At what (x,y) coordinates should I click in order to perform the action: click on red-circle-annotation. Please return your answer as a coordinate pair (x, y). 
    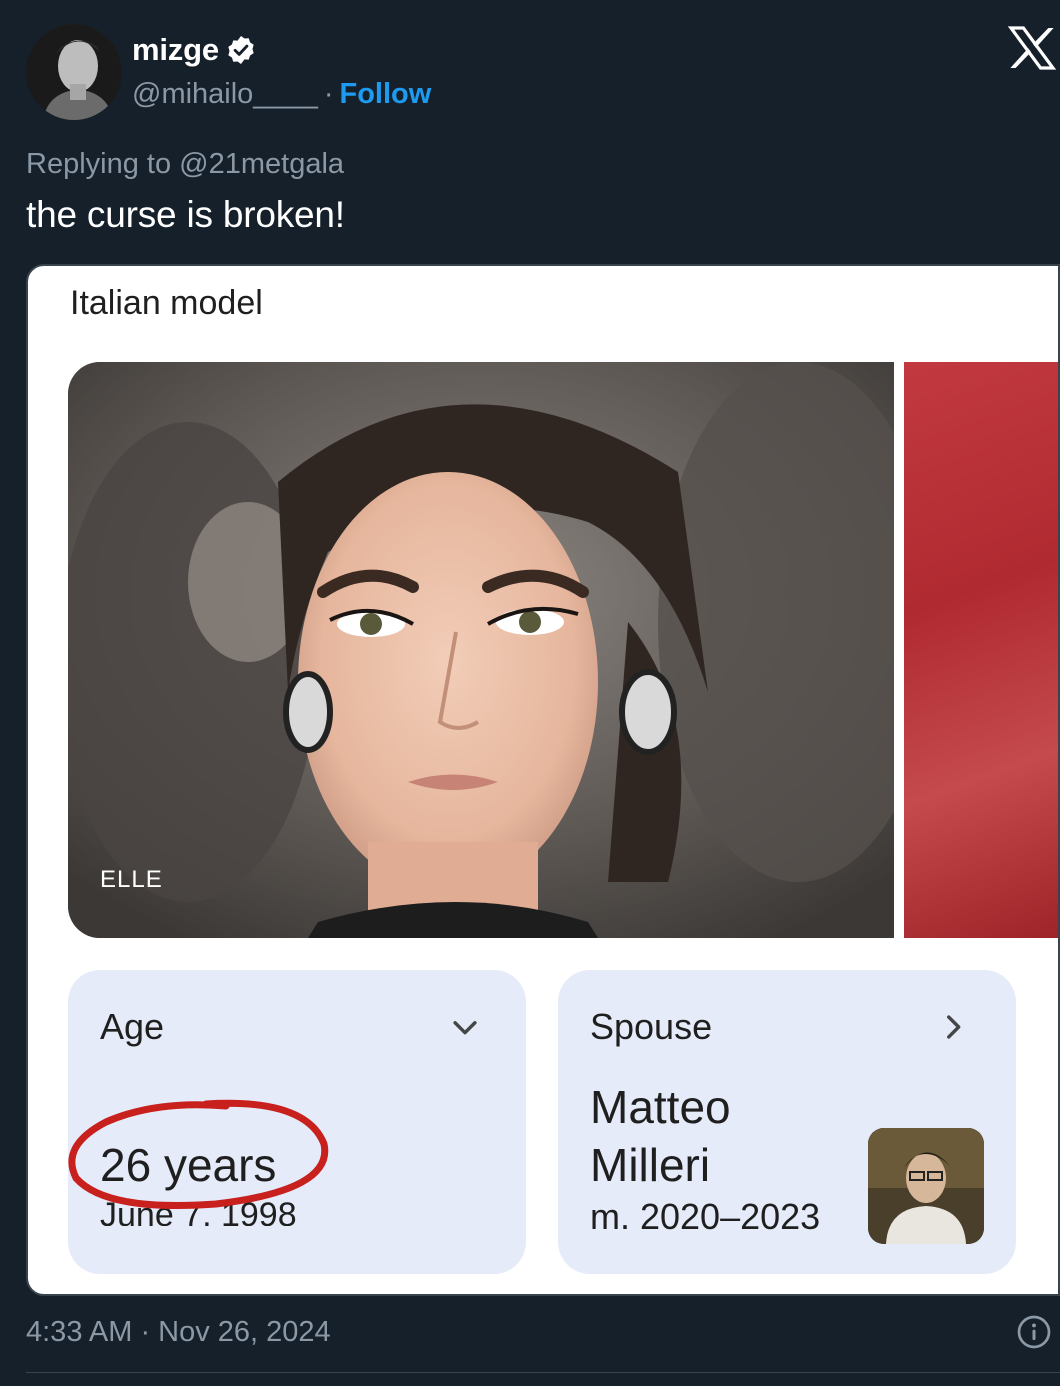
    Looking at the image, I should click on (198, 1154).